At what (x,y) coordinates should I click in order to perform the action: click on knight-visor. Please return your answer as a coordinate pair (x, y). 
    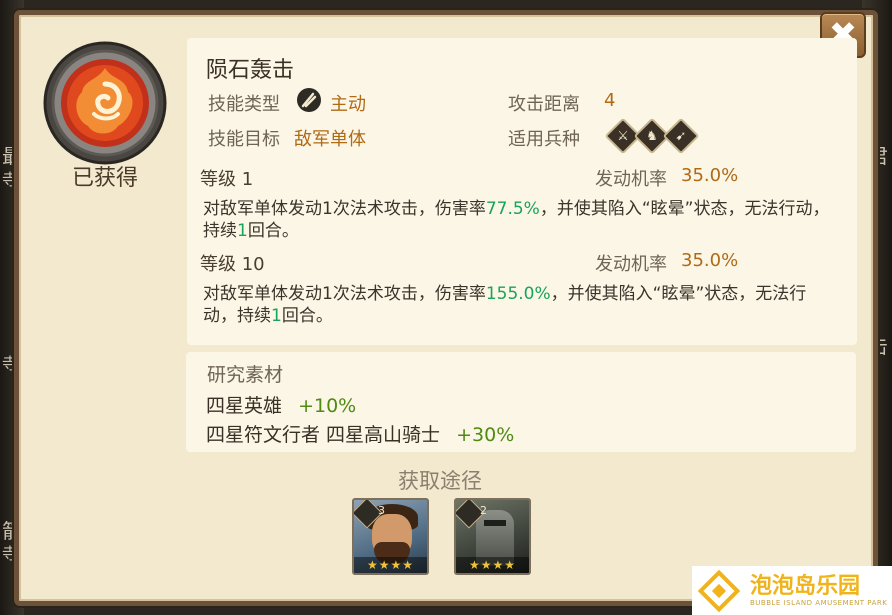
    Looking at the image, I should click on (495, 523).